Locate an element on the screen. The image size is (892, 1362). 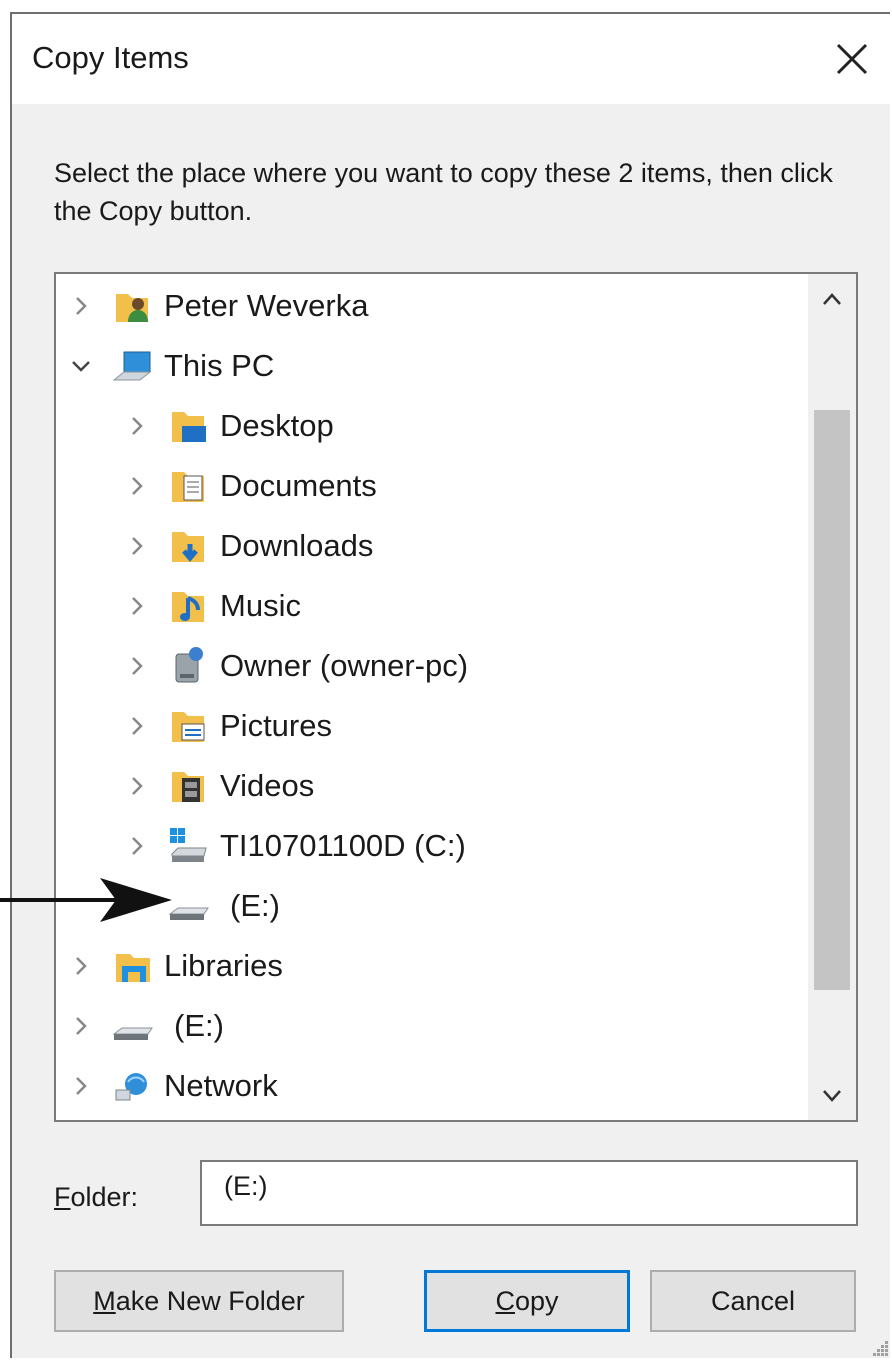
folder-label: Folder: is located at coordinates (96, 1197).